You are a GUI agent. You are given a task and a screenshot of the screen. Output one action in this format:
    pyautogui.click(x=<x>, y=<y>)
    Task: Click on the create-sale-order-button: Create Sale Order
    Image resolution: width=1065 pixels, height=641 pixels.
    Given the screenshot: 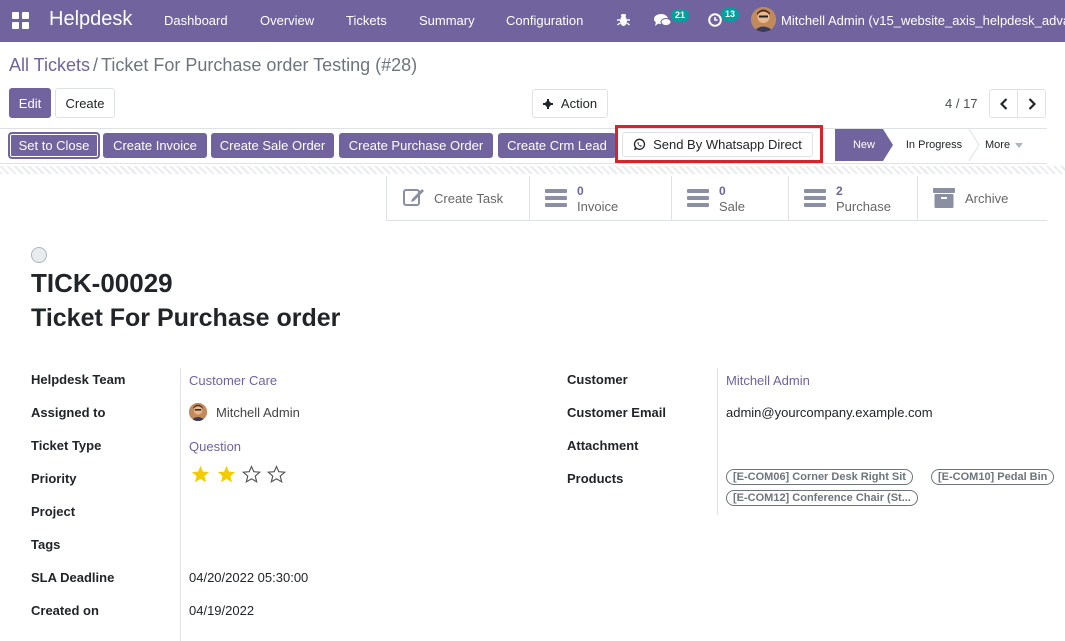 What is the action you would take?
    pyautogui.click(x=272, y=145)
    